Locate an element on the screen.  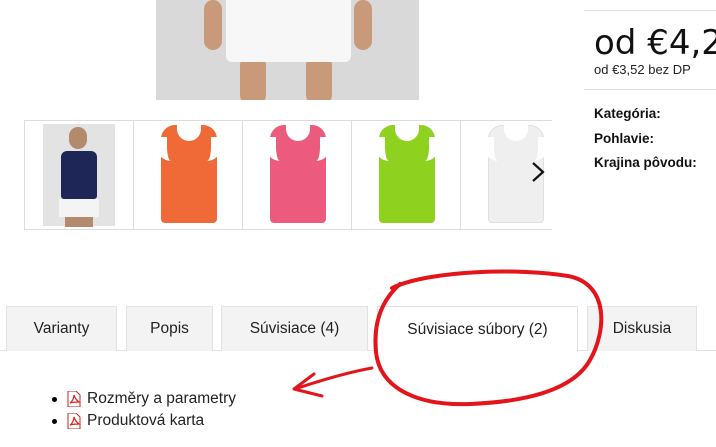
model-legs is located at coordinates (79, 222).